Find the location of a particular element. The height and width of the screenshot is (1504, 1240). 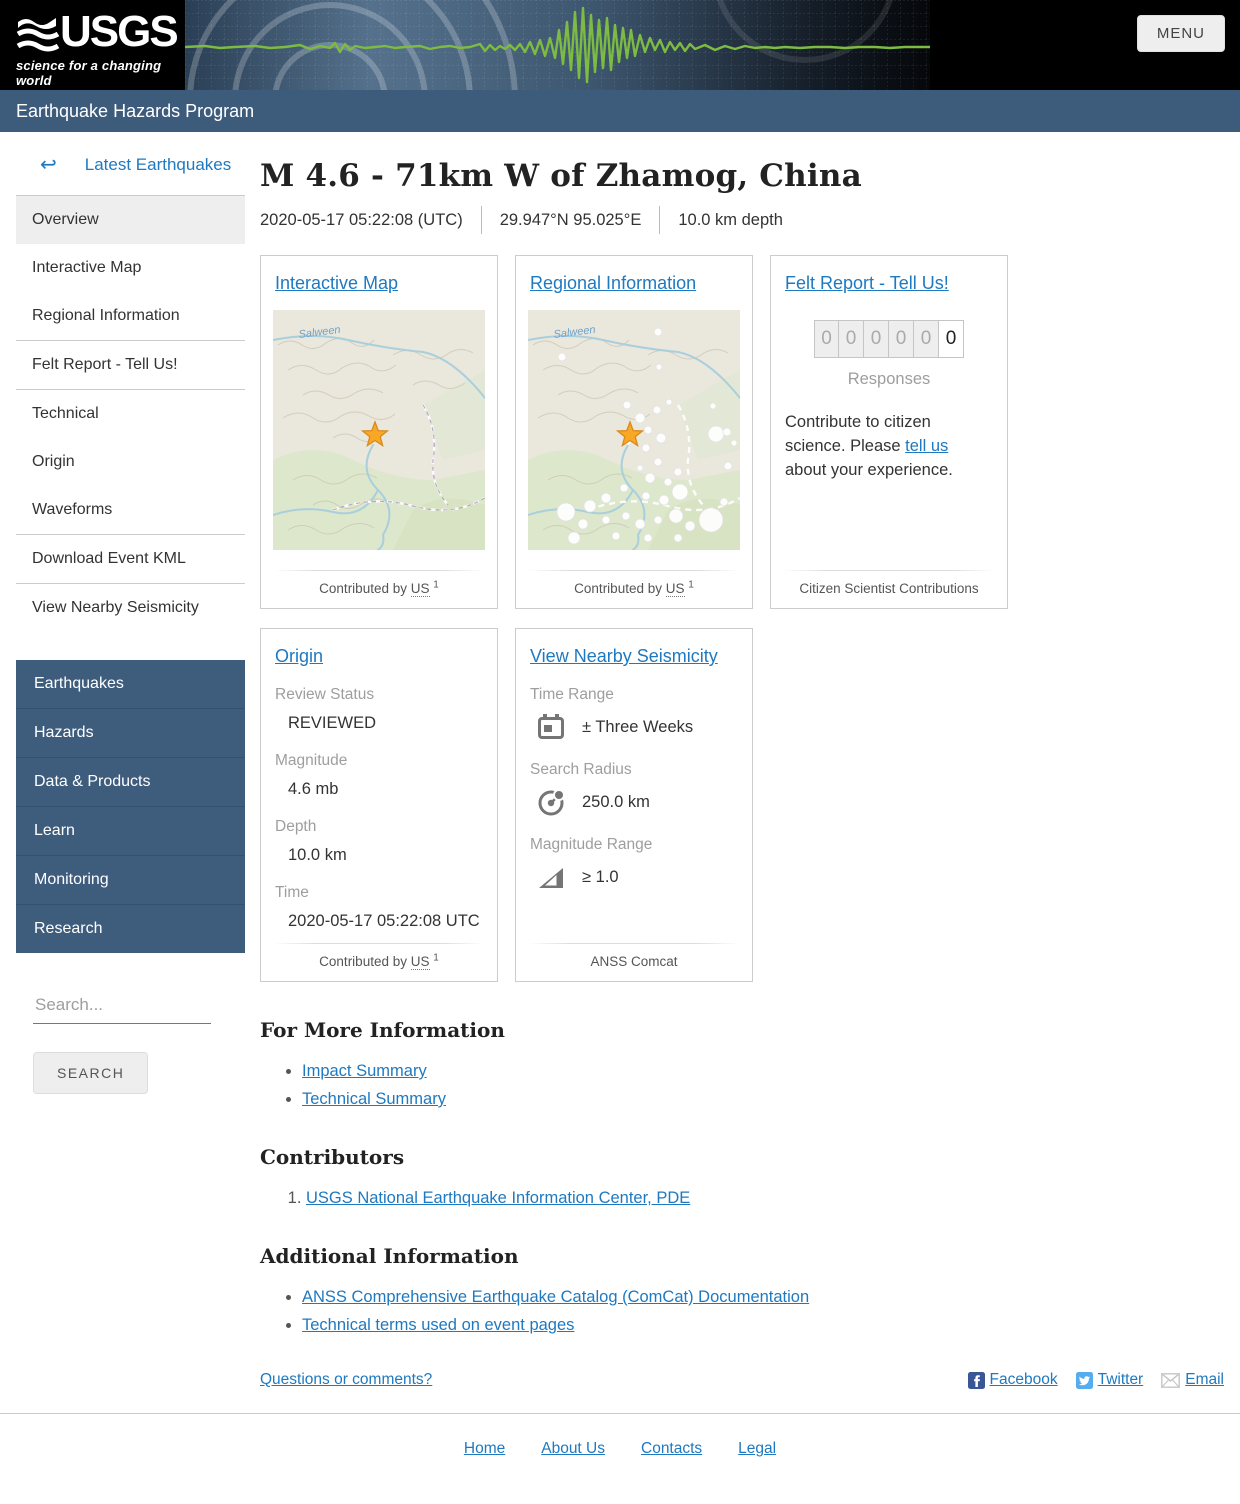

field-value: 250.0 km is located at coordinates (616, 801).